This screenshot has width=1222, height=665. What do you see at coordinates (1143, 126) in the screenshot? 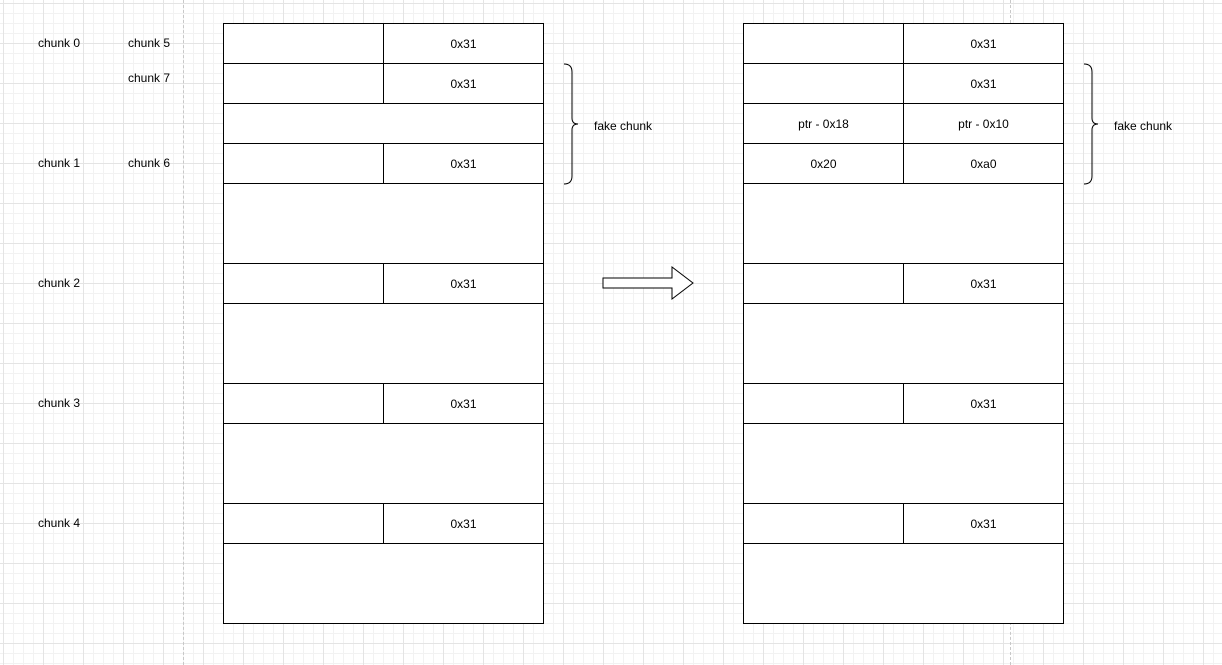
I see `right-fake-chunk-label: fake chunk` at bounding box center [1143, 126].